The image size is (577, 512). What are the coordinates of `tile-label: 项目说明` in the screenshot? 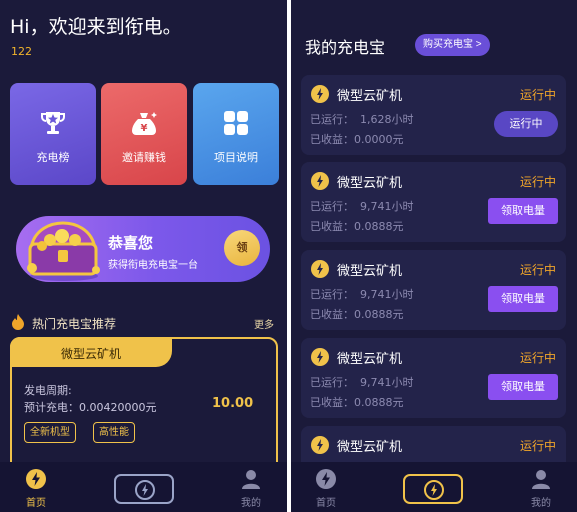 It's located at (236, 157).